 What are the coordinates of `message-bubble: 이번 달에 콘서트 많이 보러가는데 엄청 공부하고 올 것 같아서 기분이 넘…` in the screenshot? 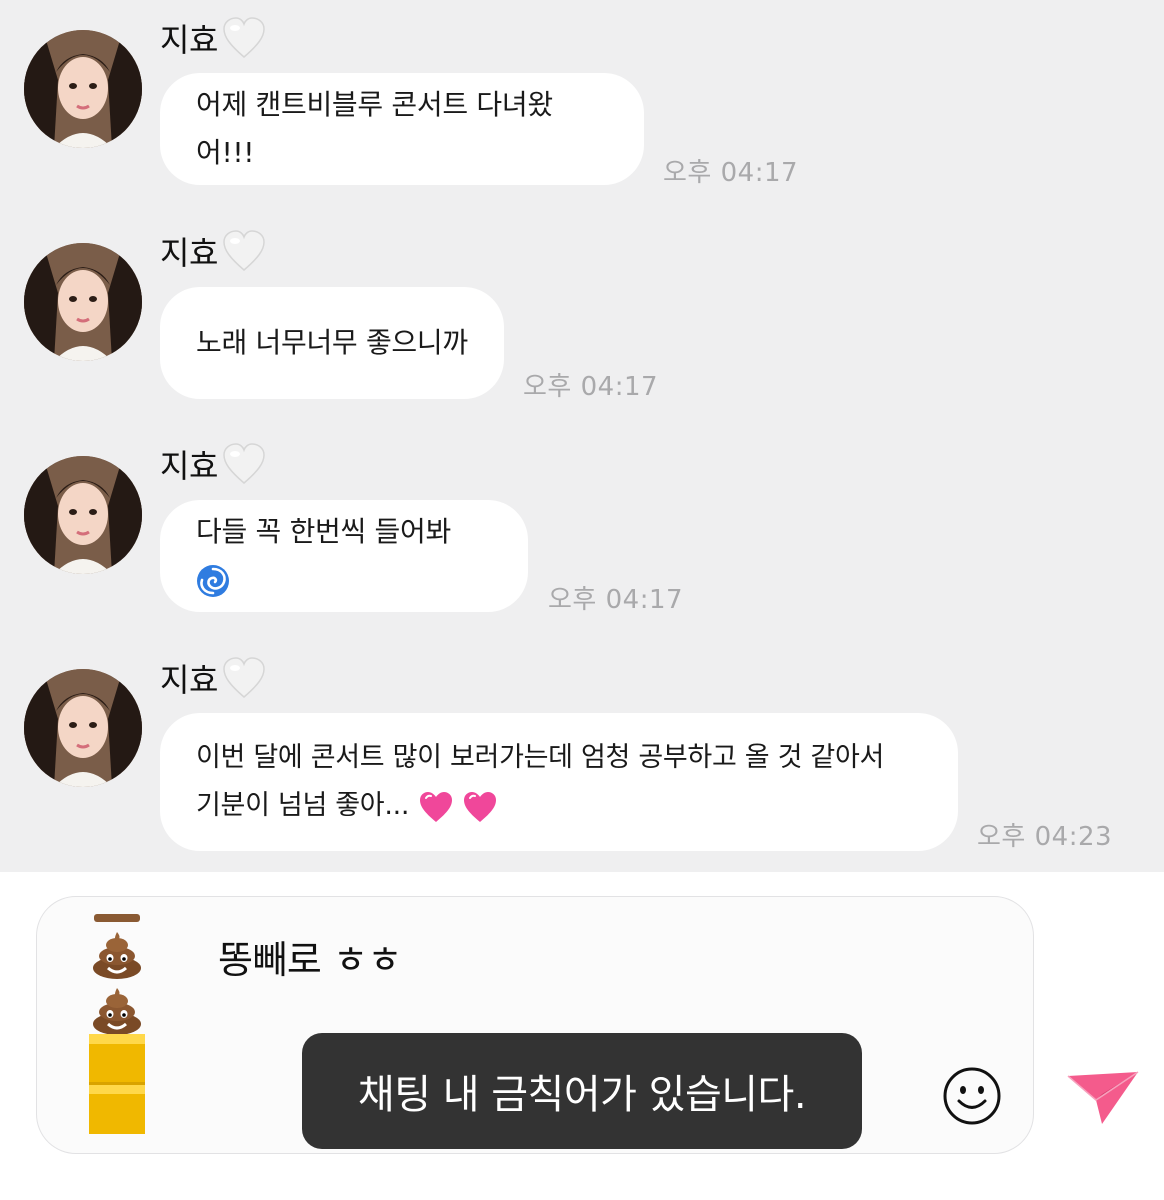 It's located at (559, 782).